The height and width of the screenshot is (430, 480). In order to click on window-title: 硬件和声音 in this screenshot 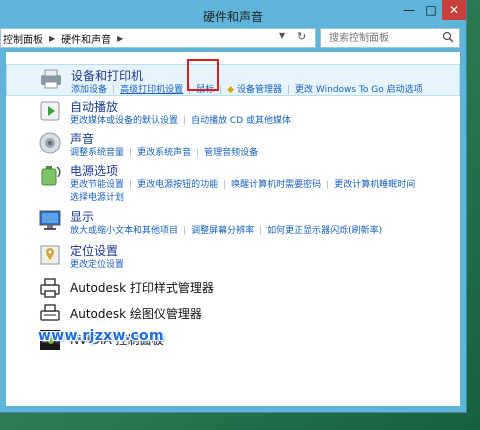, I will do `click(232, 17)`.